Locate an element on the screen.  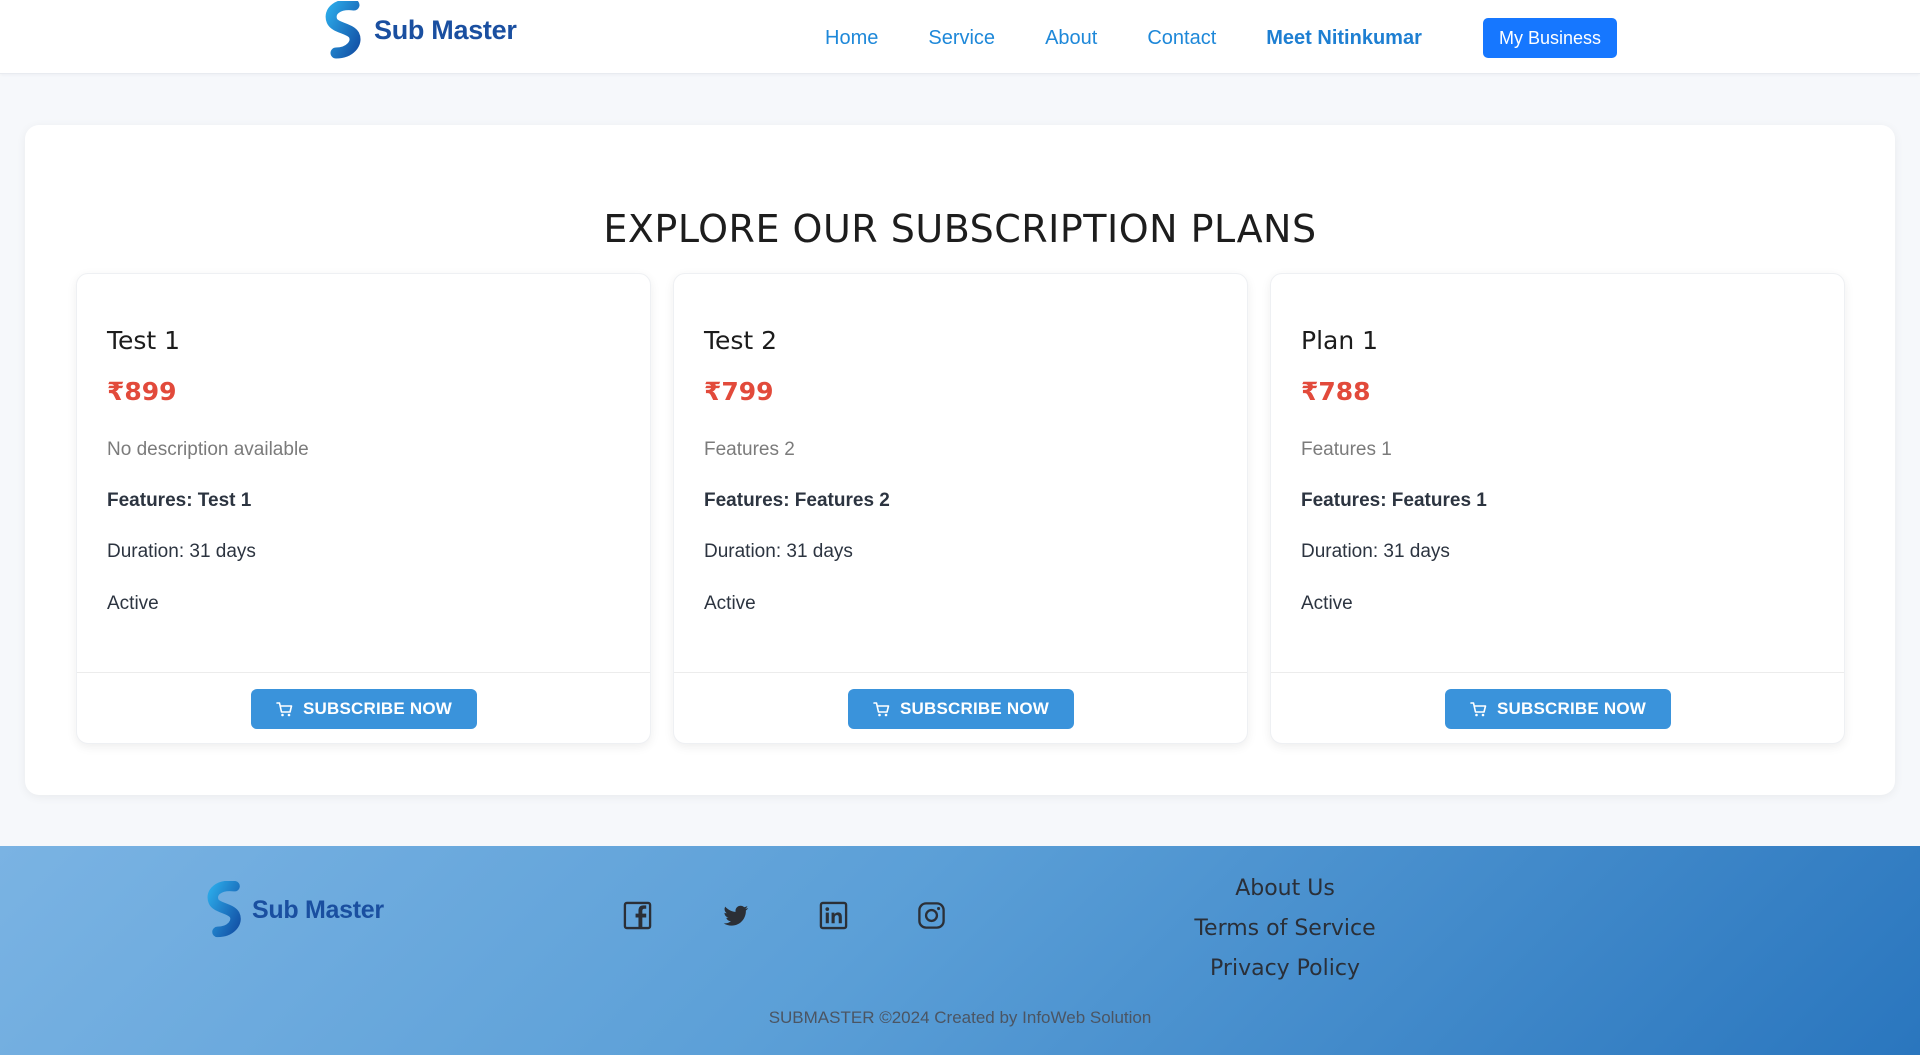
footer-brand-logo: Sub Master is located at coordinates (295, 910).